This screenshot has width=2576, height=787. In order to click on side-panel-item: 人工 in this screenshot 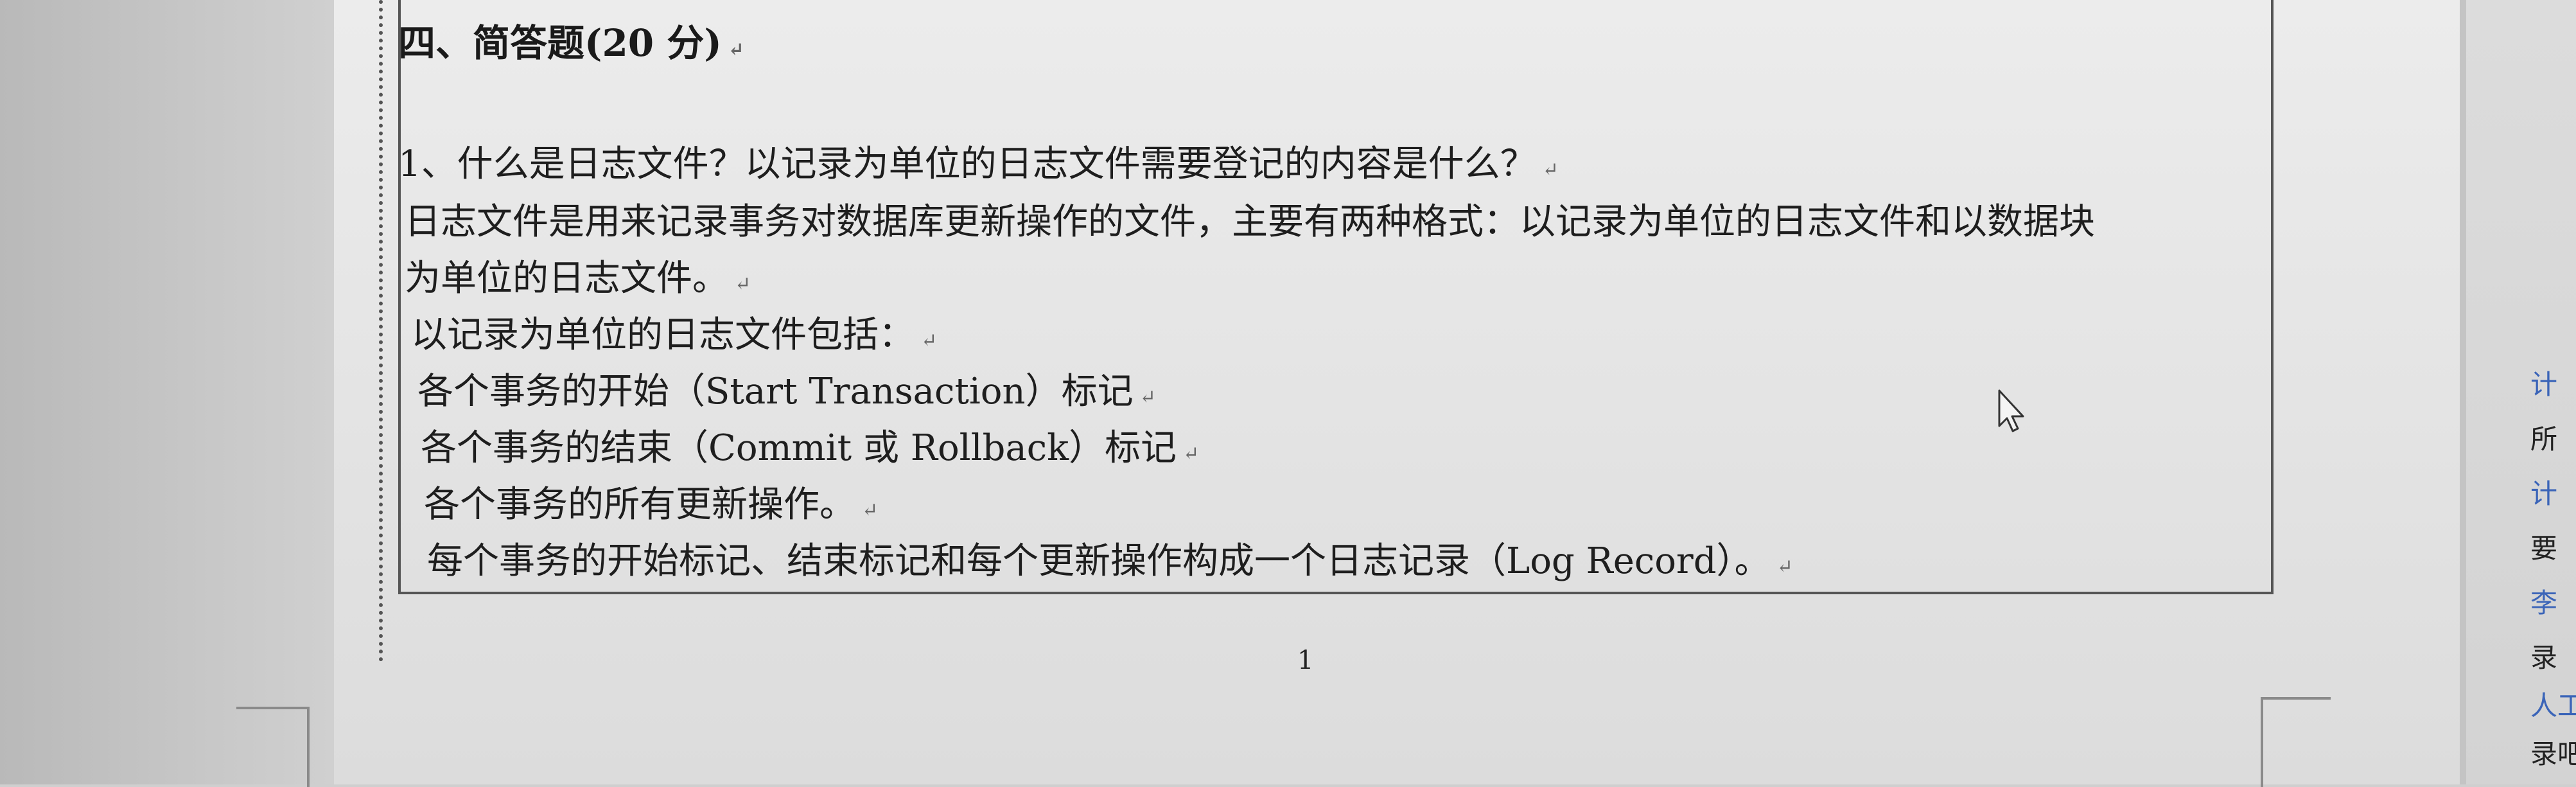, I will do `click(2553, 704)`.